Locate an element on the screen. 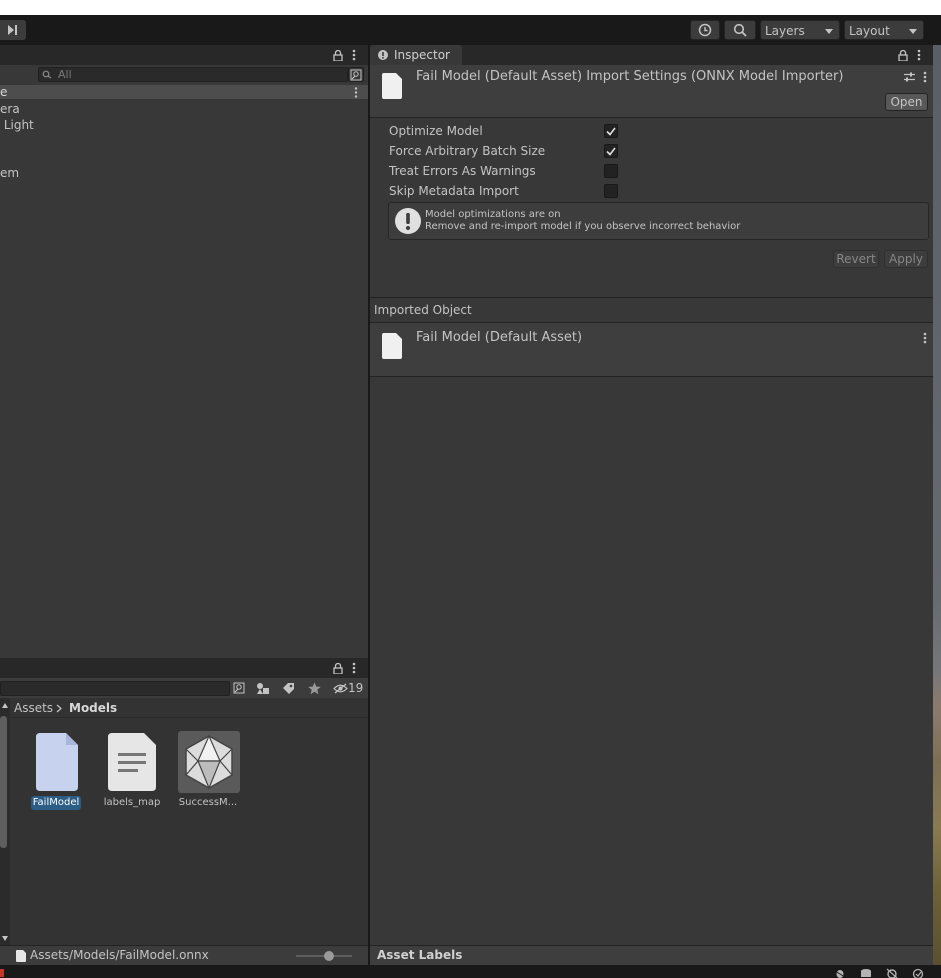 This screenshot has width=941, height=978. app-status-bar is located at coordinates (470, 971).